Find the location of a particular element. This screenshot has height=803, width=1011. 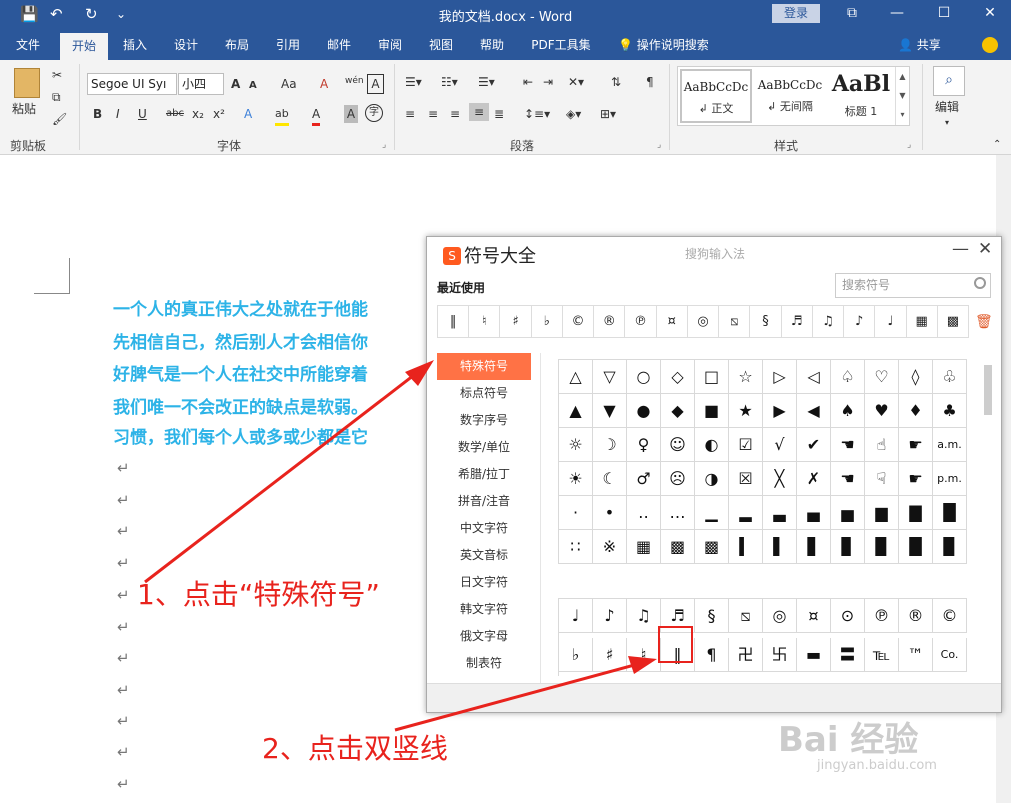

symbol-grid-scrollbar is located at coordinates (988, 514).